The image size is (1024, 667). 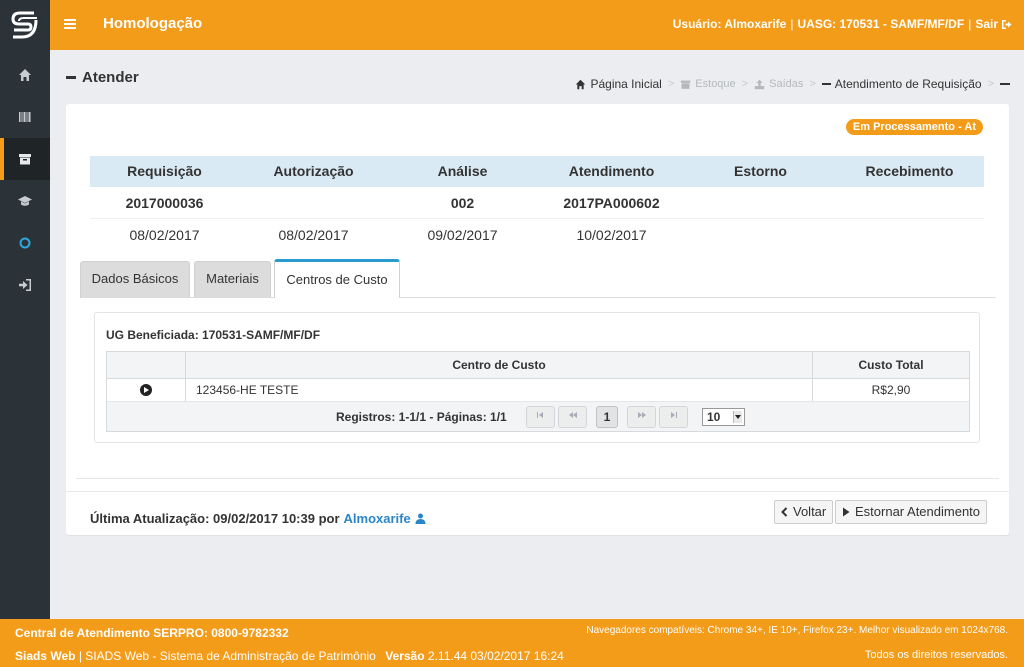 I want to click on sidebar-item-barcode, so click(x=25, y=117).